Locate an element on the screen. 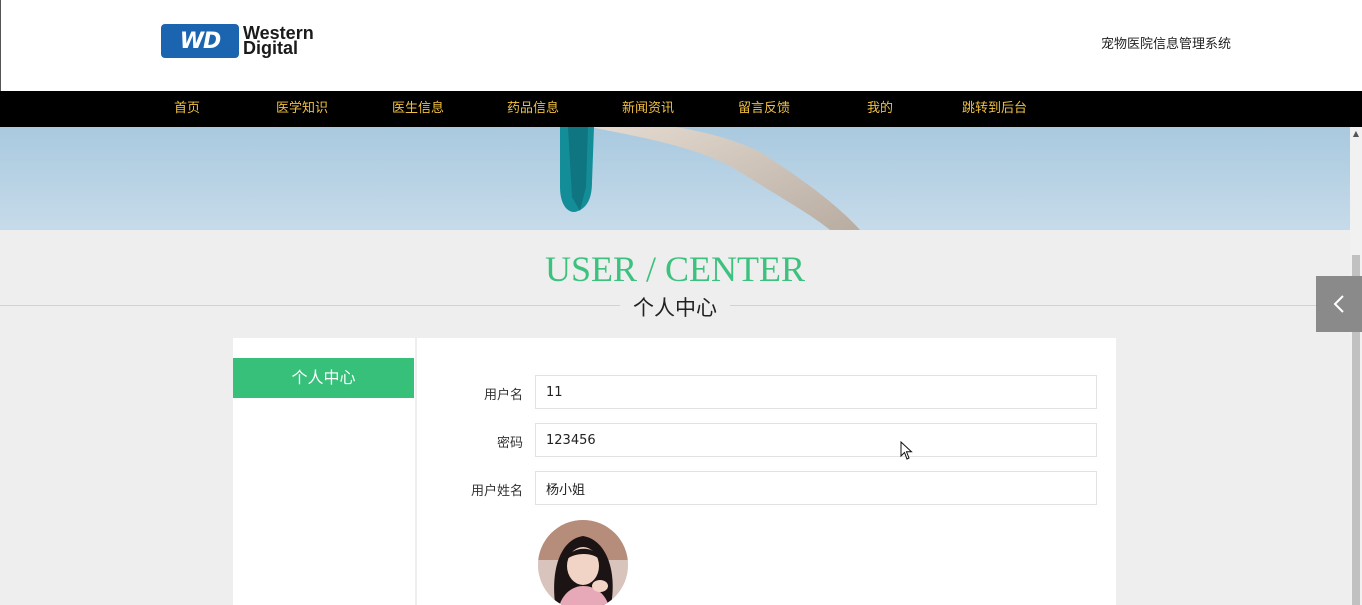  main-nav: 首页 医学知识 医生信息 药品信息 新闻资讯 留言反馈 我的 跳转到后台 is located at coordinates (681, 109).